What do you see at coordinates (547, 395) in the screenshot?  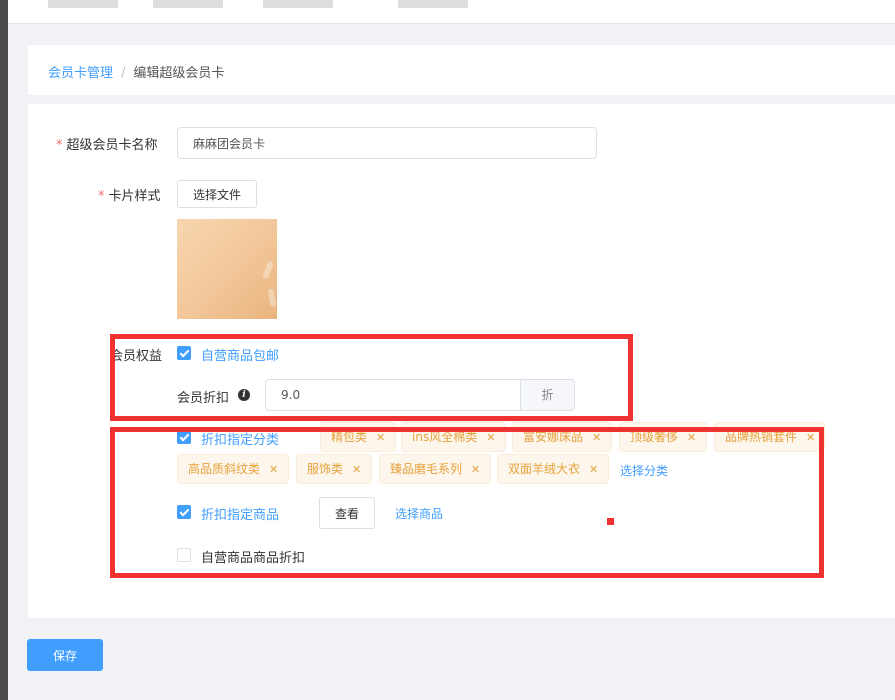 I see `discount-suffix: 折` at bounding box center [547, 395].